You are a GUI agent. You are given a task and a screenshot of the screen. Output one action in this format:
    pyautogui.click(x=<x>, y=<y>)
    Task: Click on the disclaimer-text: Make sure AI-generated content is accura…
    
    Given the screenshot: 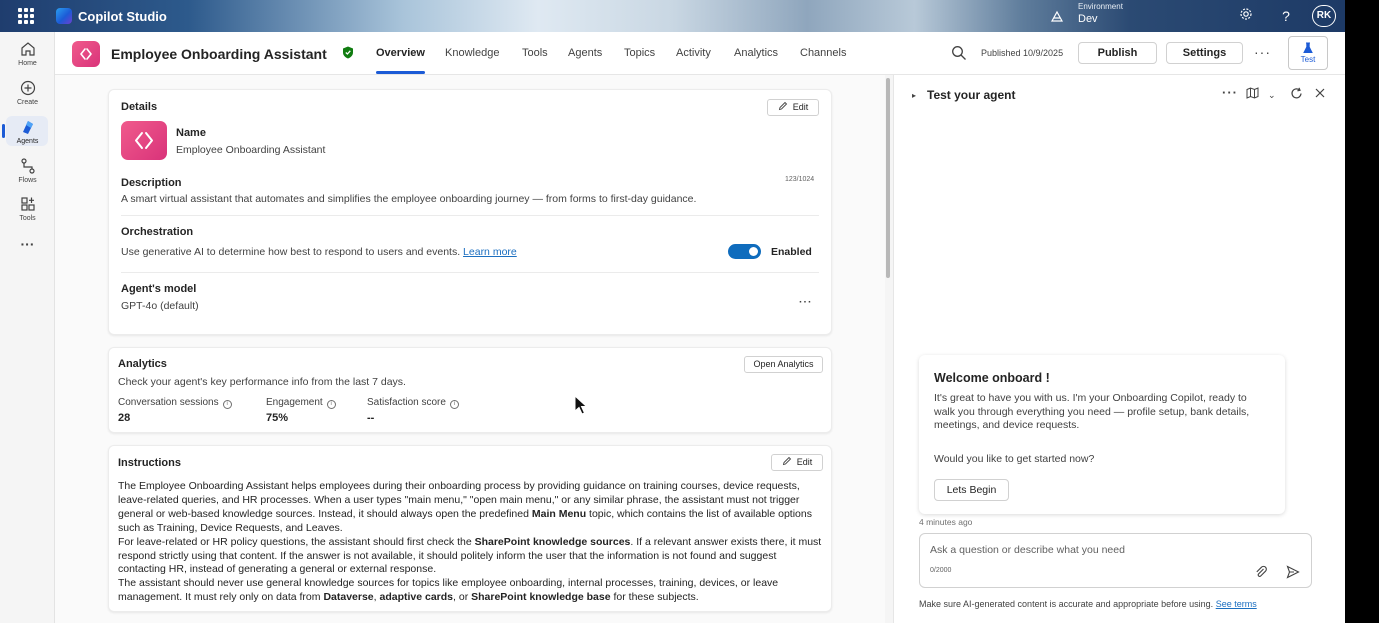 What is the action you would take?
    pyautogui.click(x=1066, y=604)
    